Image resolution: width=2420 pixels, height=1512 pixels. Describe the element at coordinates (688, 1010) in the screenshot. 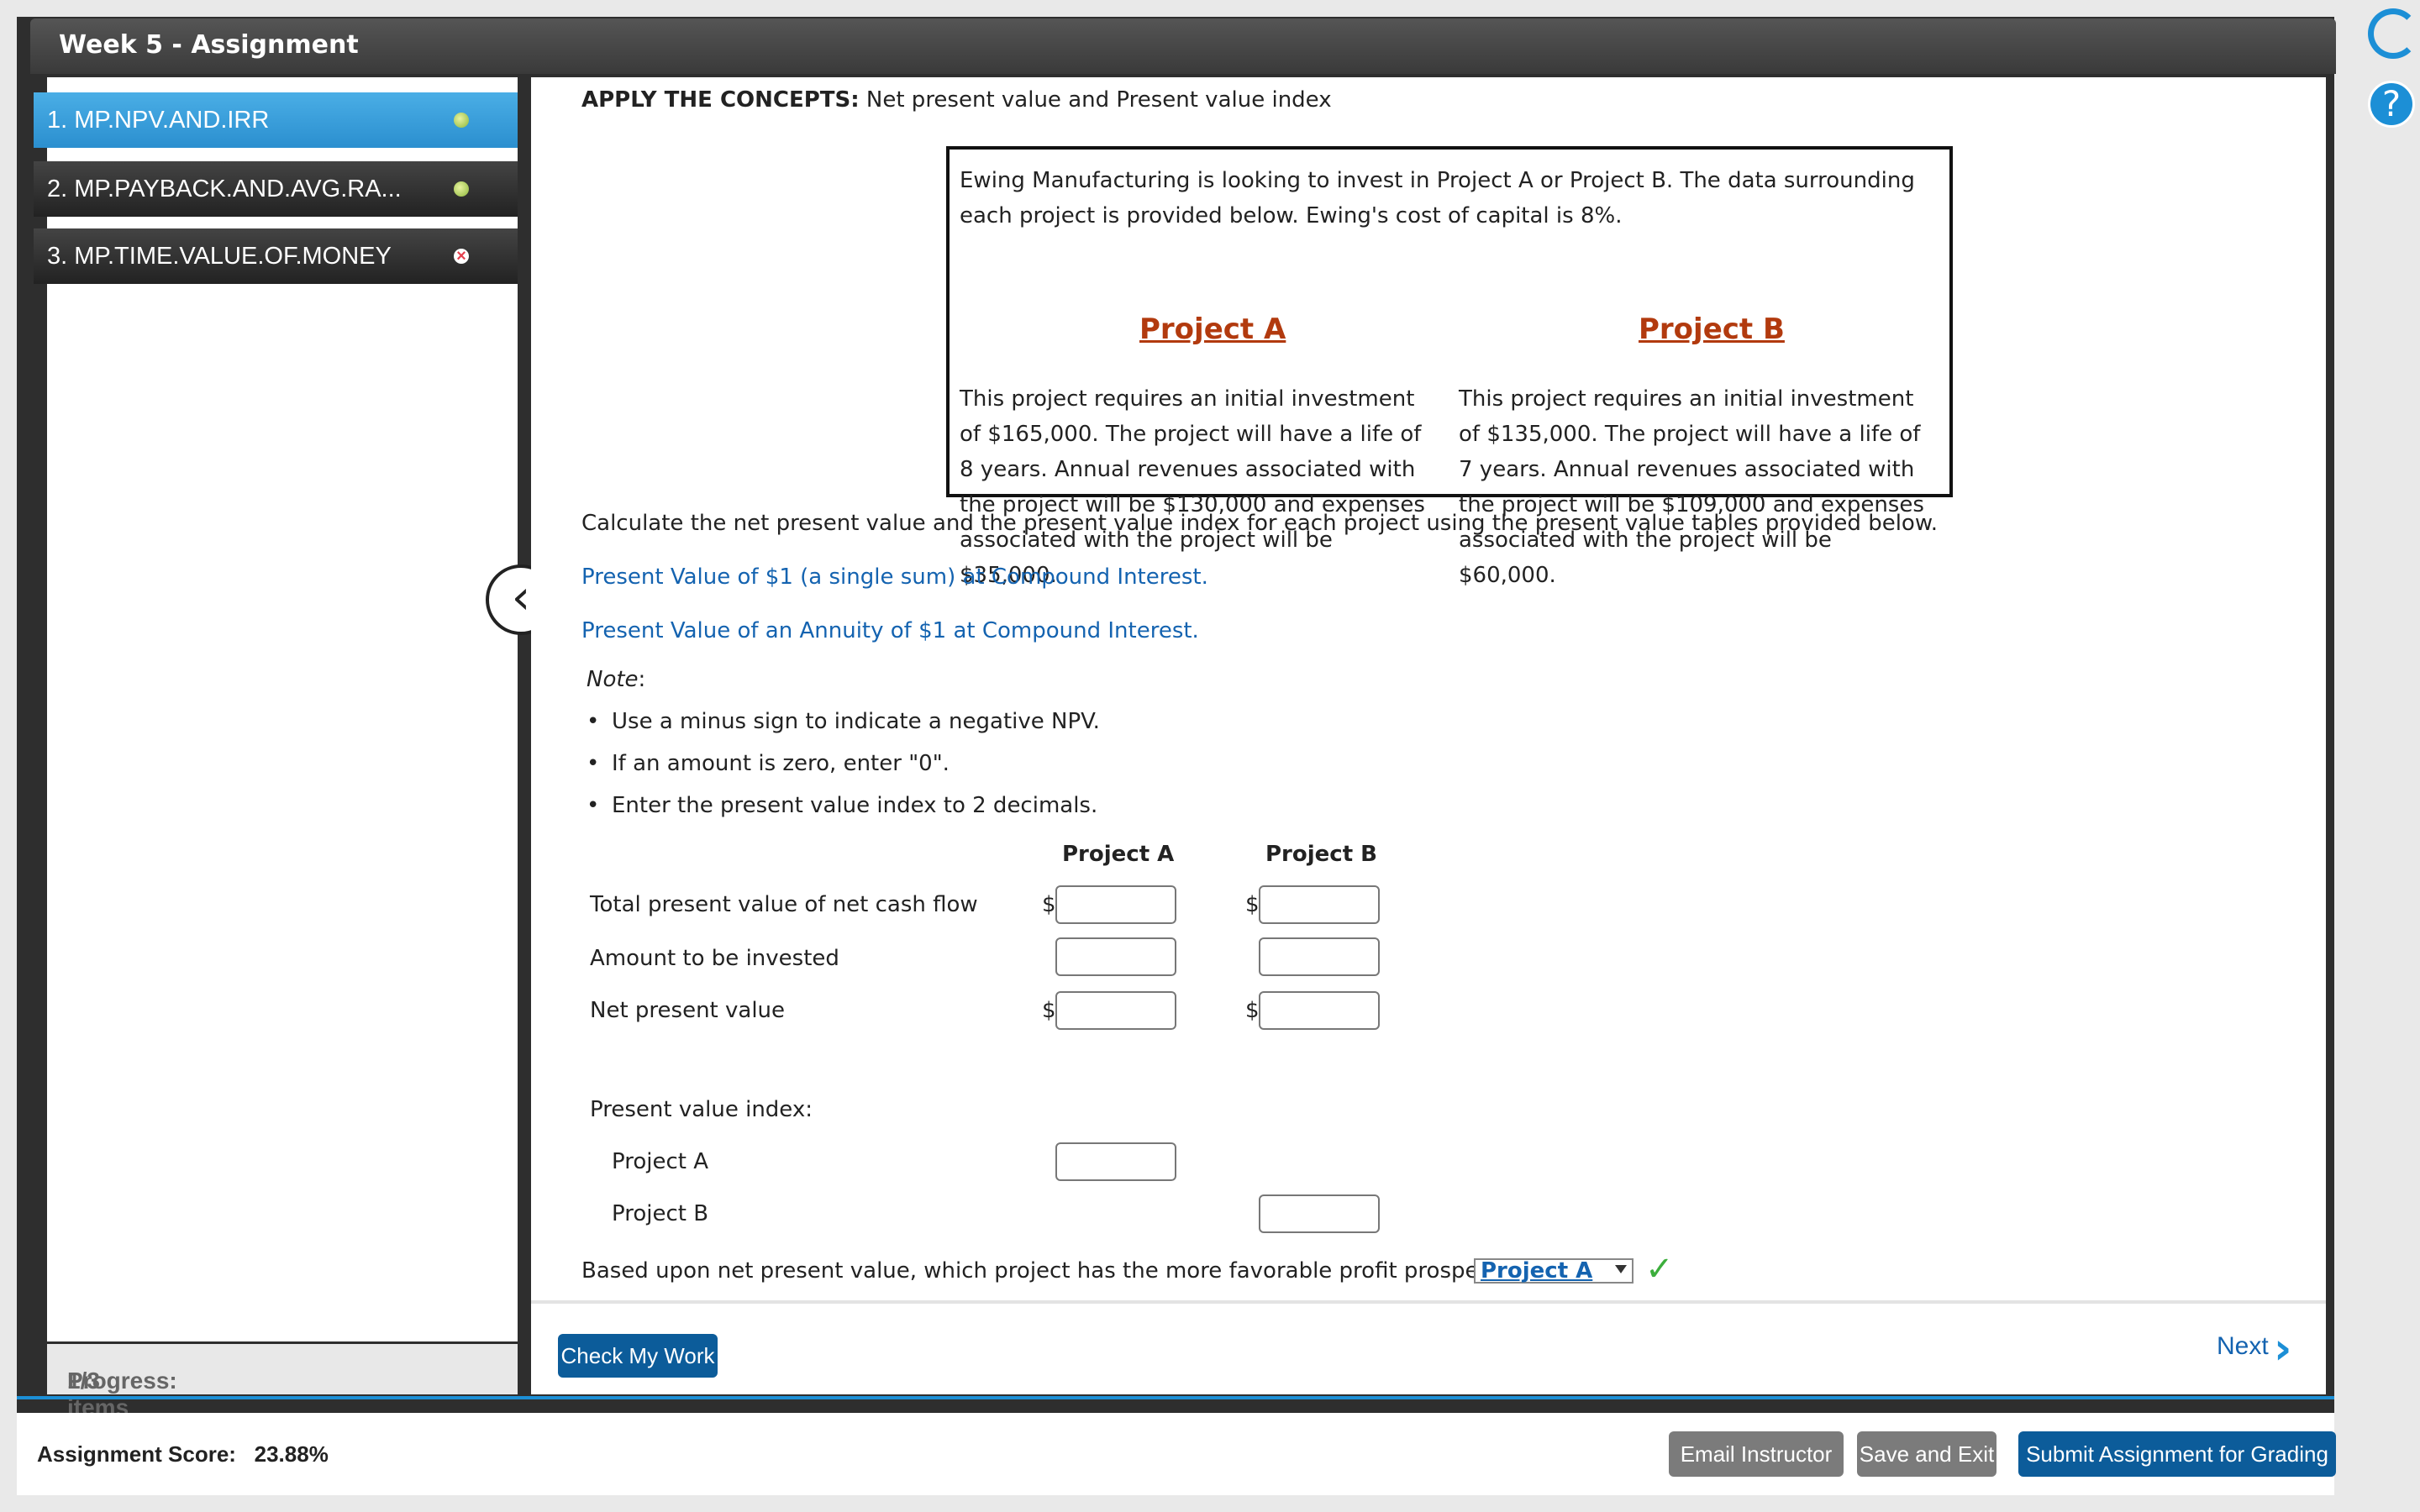

I see `row-label-npv: Net present value` at that location.